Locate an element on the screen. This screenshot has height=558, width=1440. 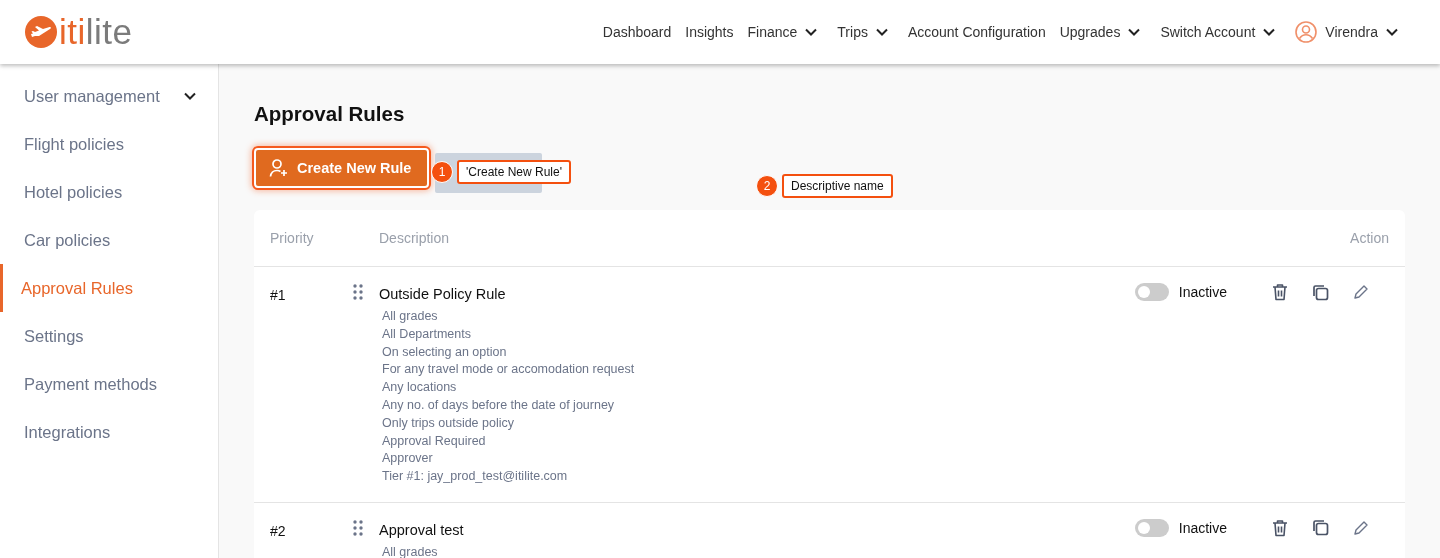
column-header: Action is located at coordinates (1369, 238).